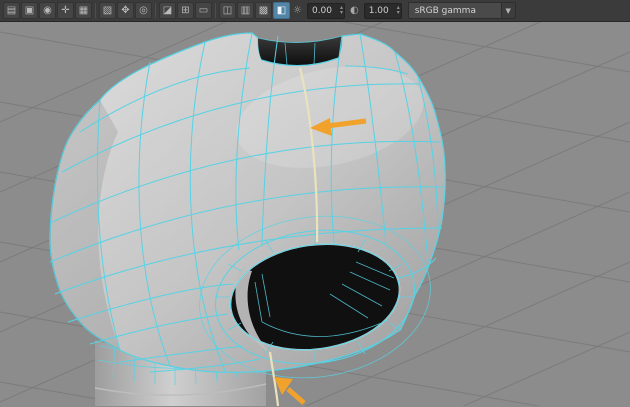  I want to click on gamma-spinner: ▴ ▾, so click(398, 10).